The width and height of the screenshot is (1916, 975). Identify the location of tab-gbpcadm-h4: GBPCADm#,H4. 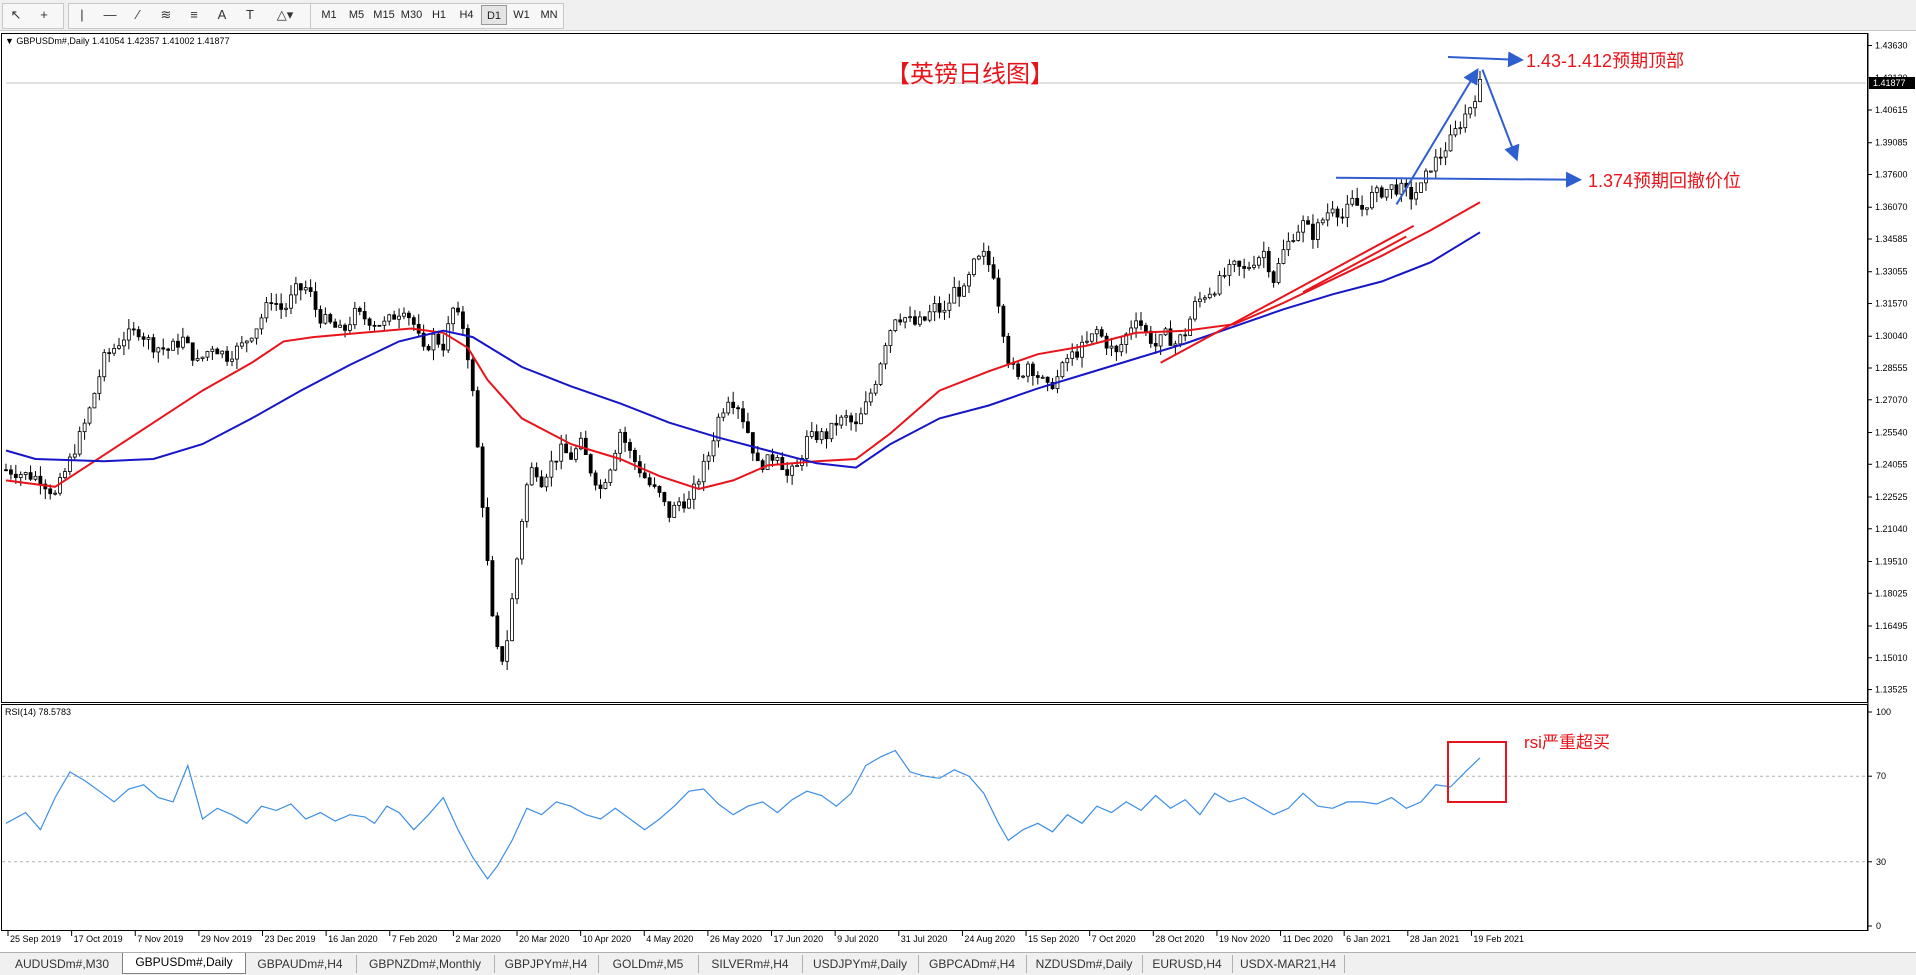
(972, 964).